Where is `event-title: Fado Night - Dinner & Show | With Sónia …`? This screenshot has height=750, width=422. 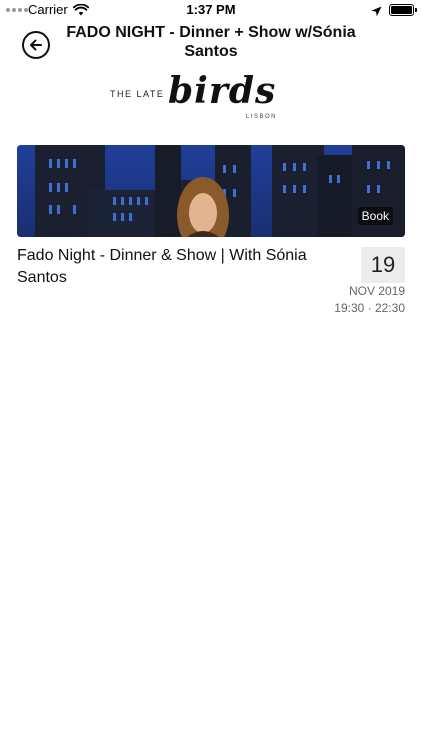 event-title: Fado Night - Dinner & Show | With Sónia … is located at coordinates (162, 267).